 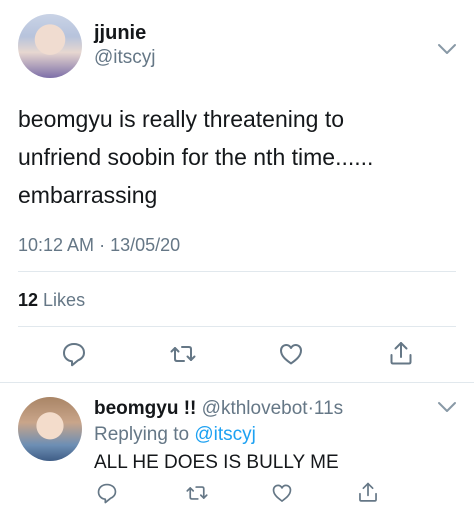 I want to click on tweet-date: 13/05/20, so click(x=145, y=245).